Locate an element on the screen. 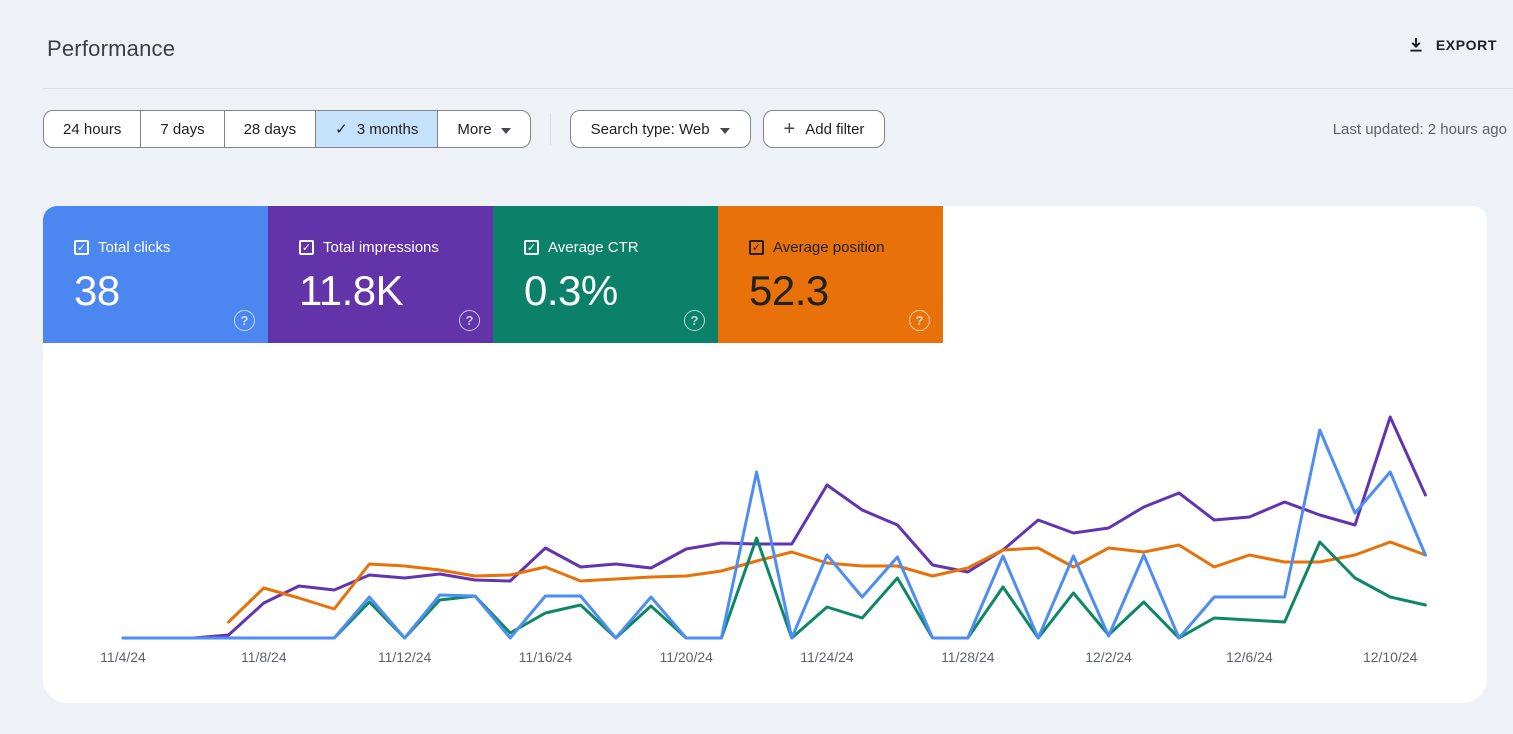 This screenshot has width=1513, height=734. date-range-more: More is located at coordinates (484, 129).